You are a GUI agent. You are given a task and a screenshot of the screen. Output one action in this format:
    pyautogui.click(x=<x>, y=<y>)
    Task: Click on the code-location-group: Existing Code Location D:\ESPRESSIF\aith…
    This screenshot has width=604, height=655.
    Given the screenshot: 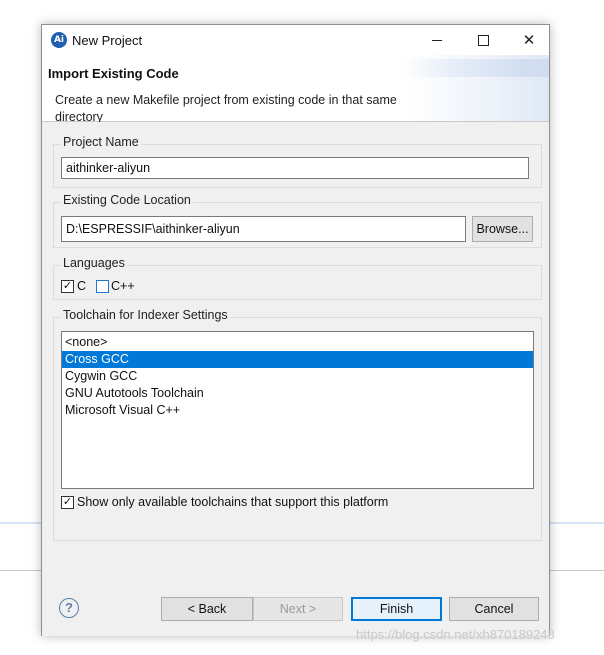 What is the action you would take?
    pyautogui.click(x=297, y=220)
    